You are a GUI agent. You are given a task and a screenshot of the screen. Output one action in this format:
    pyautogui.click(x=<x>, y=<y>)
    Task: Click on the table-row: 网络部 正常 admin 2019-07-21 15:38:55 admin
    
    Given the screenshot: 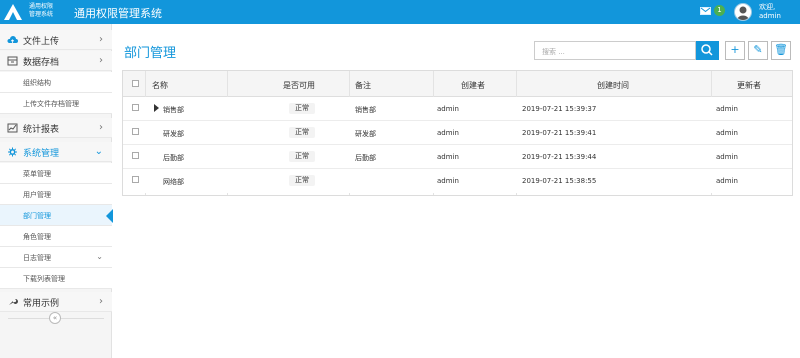 What is the action you would take?
    pyautogui.click(x=457, y=181)
    